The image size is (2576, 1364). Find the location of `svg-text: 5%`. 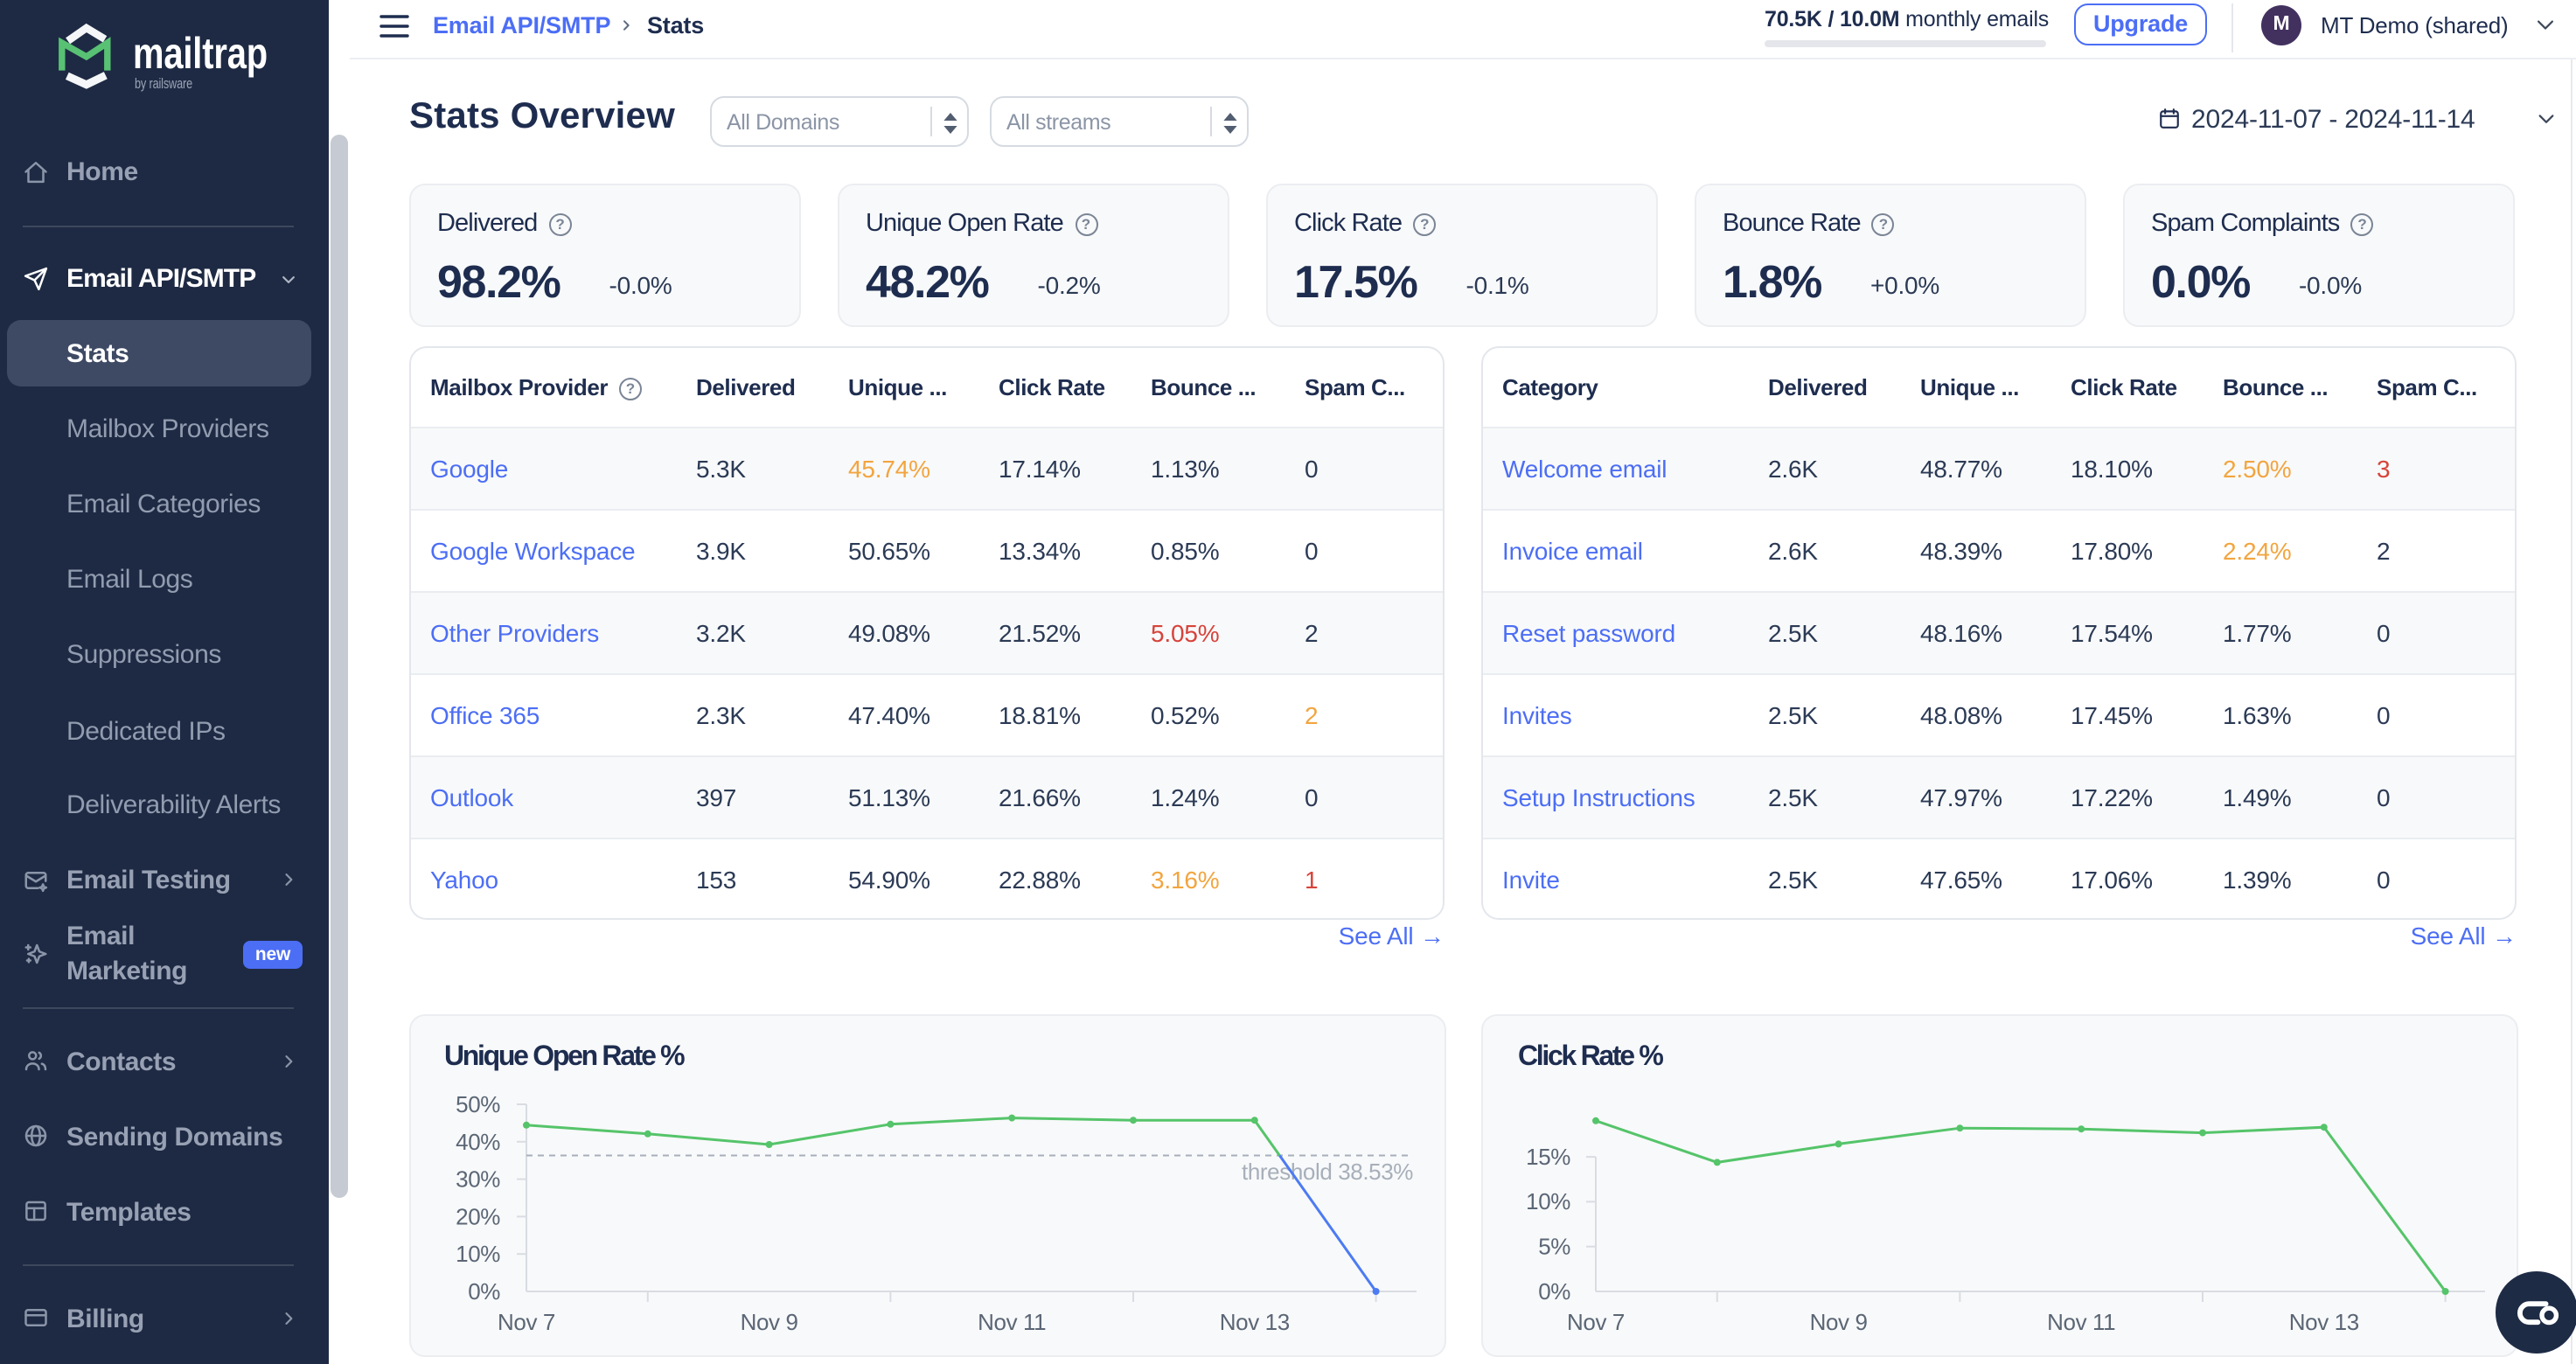

svg-text: 5% is located at coordinates (1554, 1246).